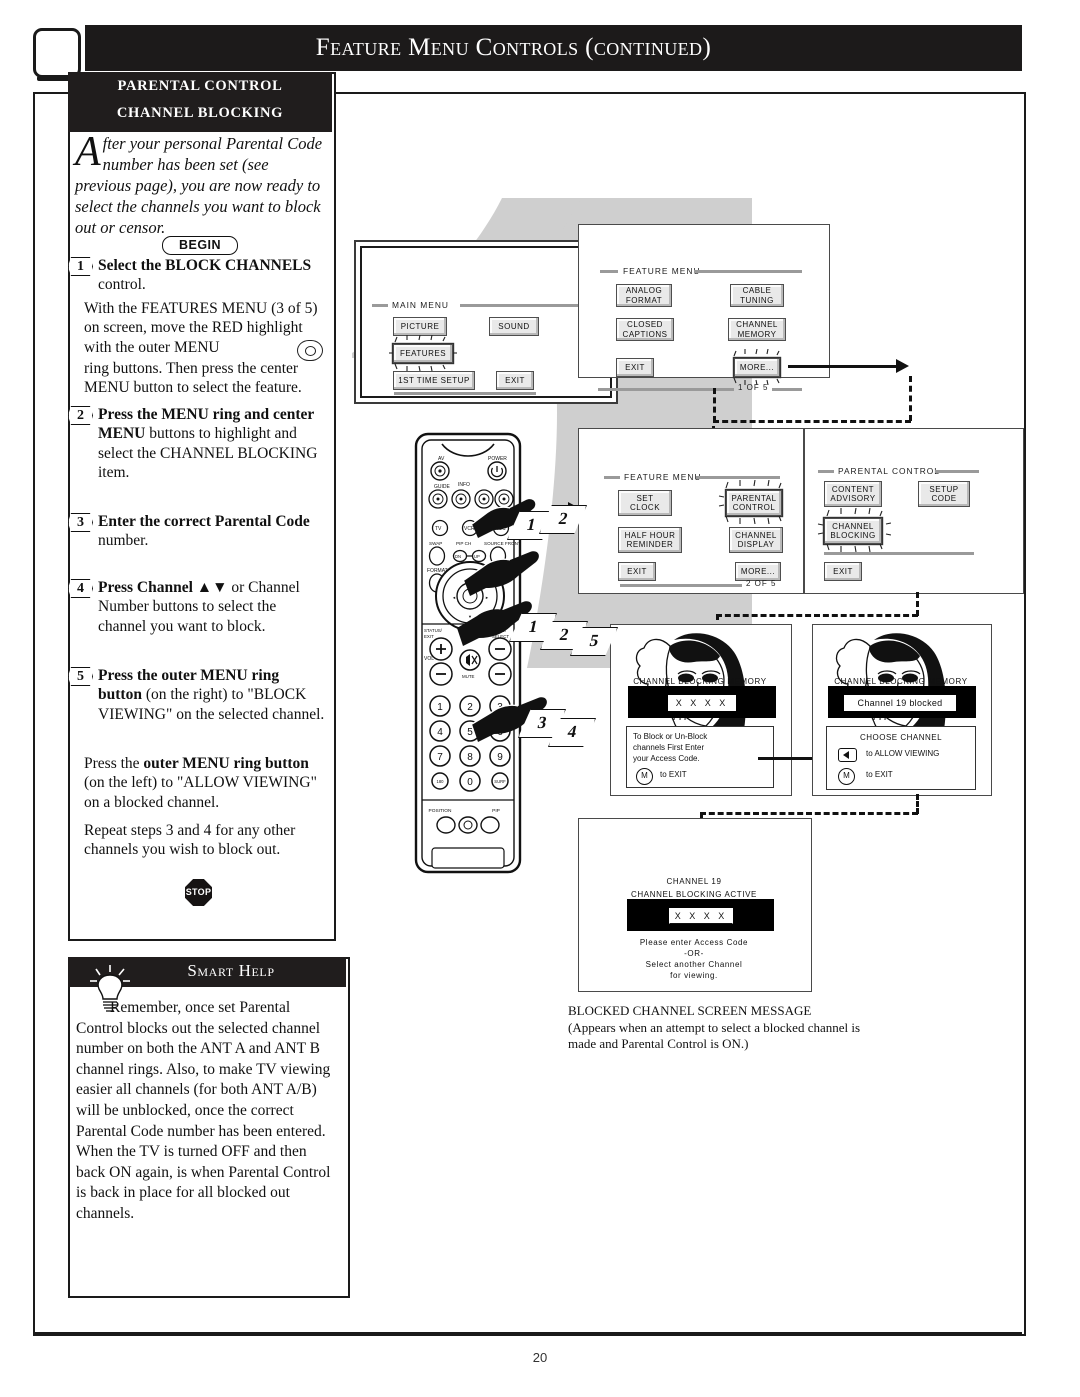  I want to click on step-1: 1 Select the BLOCK CHANNELS control., so click(197, 275).